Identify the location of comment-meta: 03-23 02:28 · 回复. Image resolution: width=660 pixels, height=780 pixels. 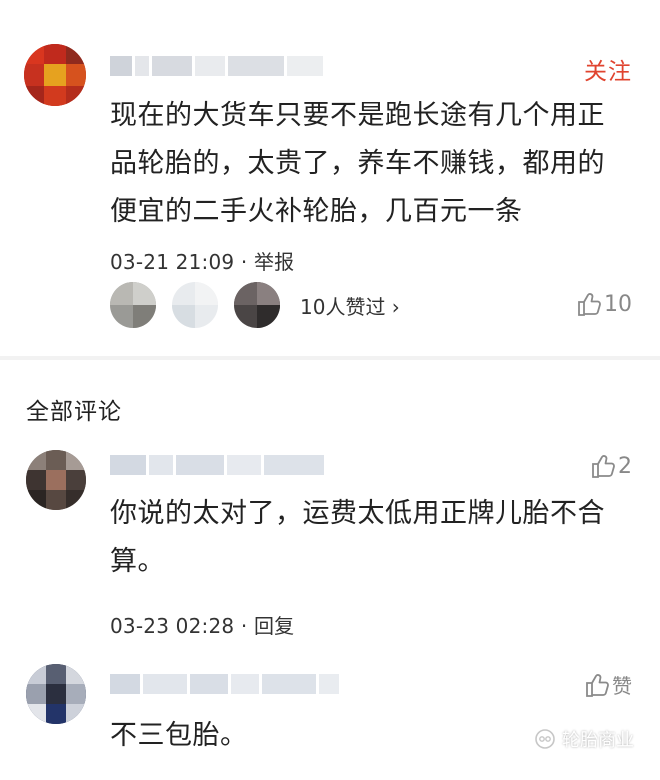
(202, 624).